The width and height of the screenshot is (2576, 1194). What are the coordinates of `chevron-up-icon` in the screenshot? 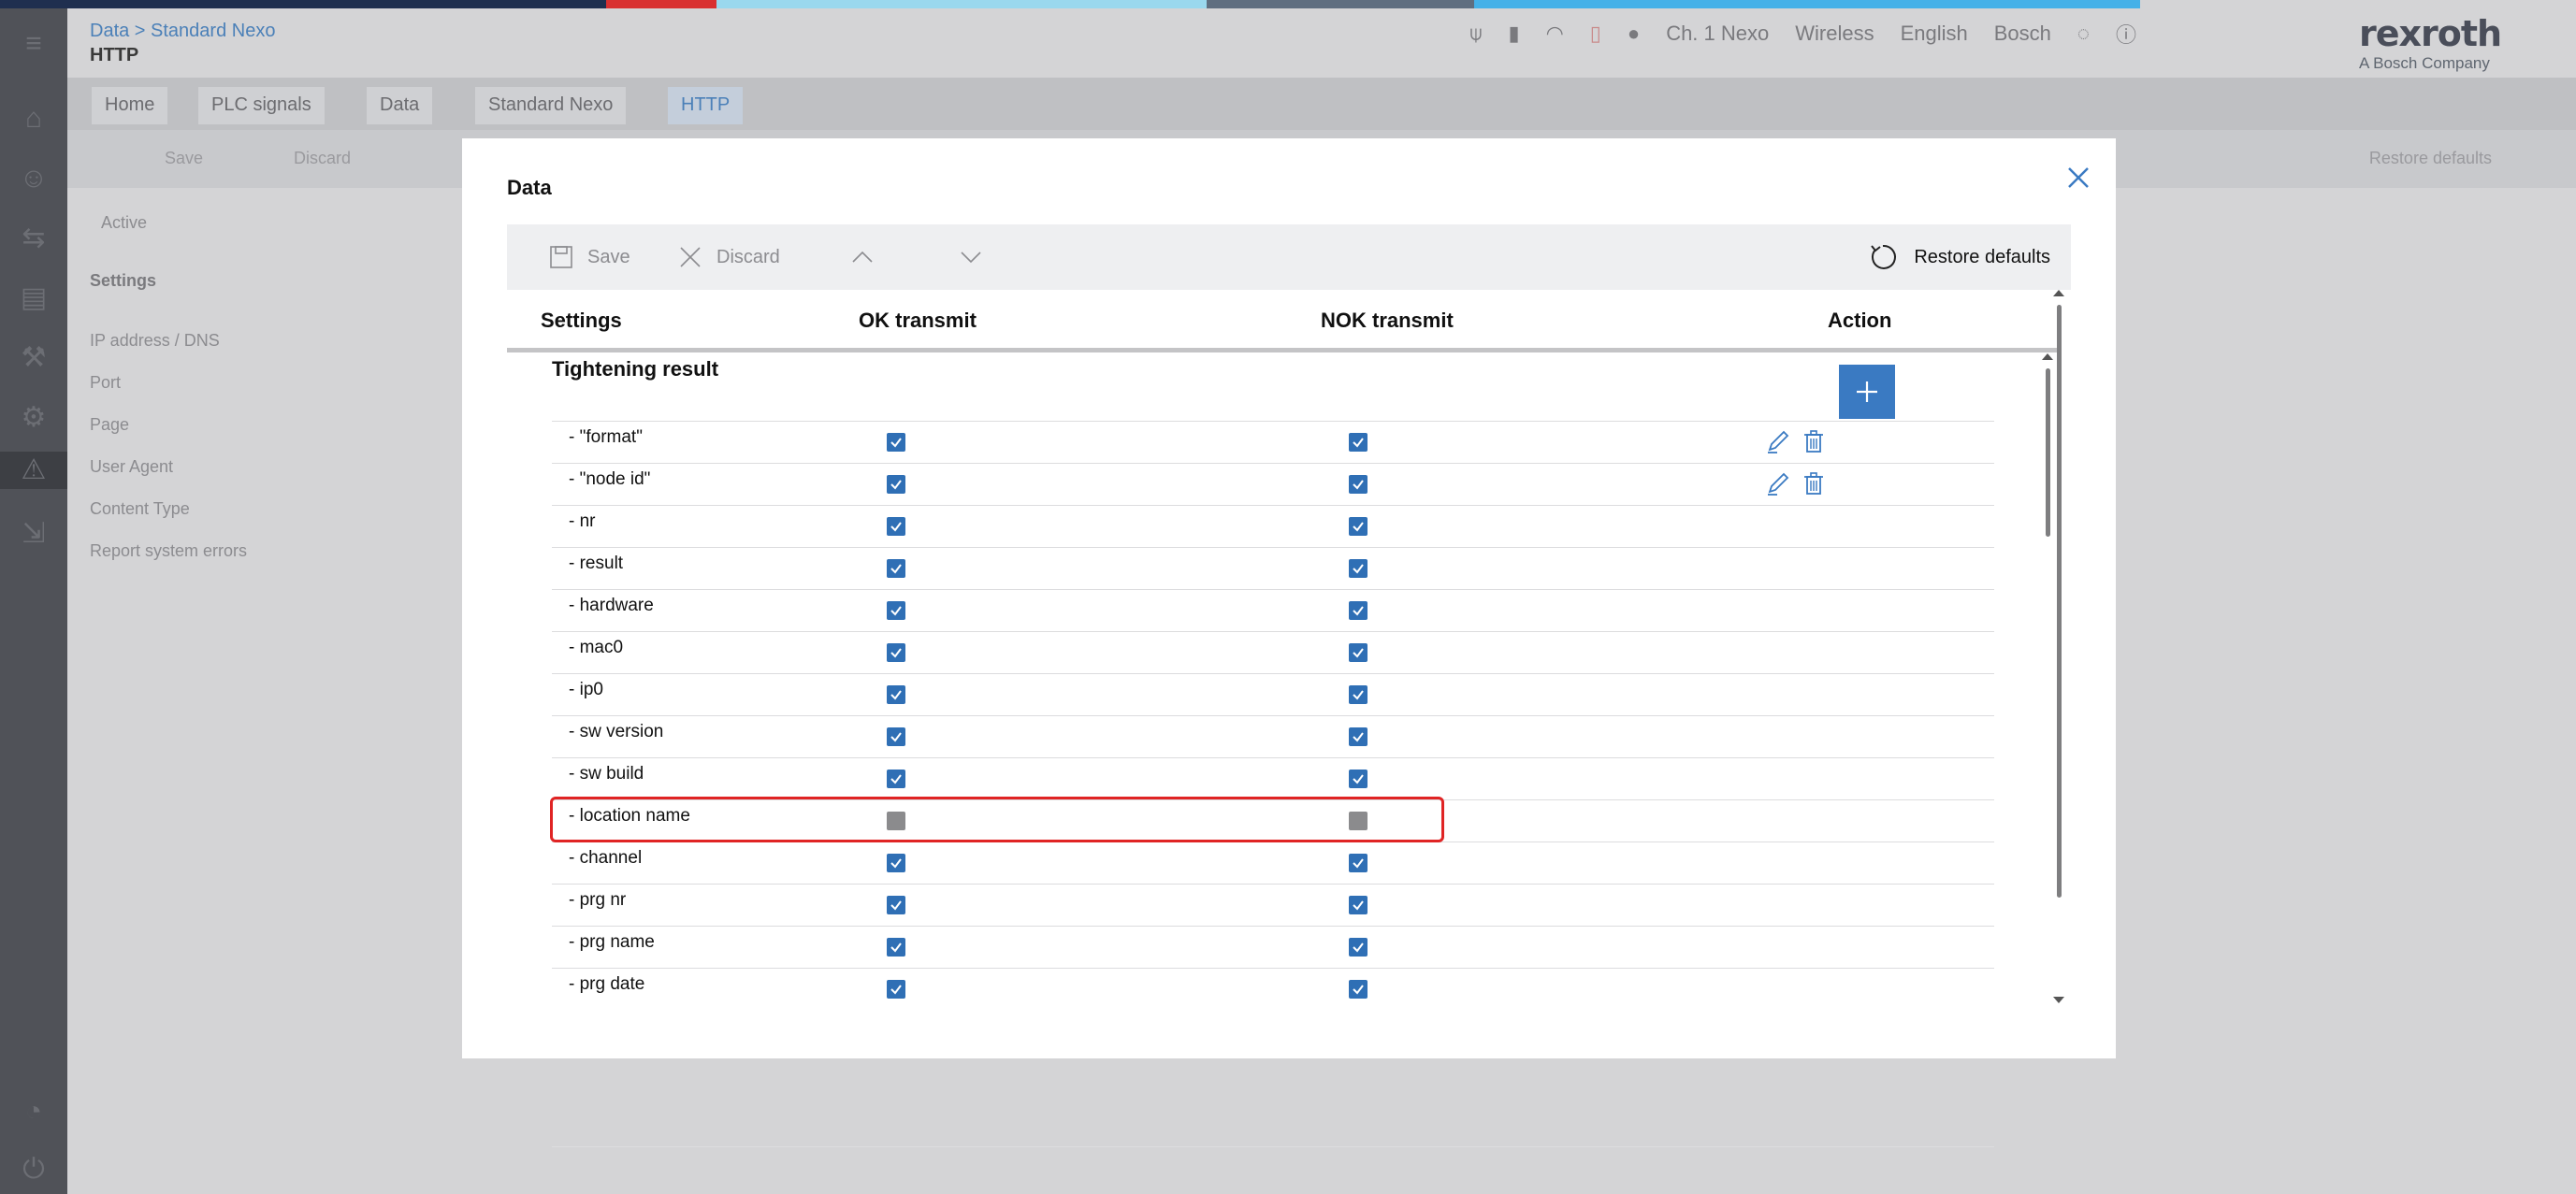 It's located at (863, 257).